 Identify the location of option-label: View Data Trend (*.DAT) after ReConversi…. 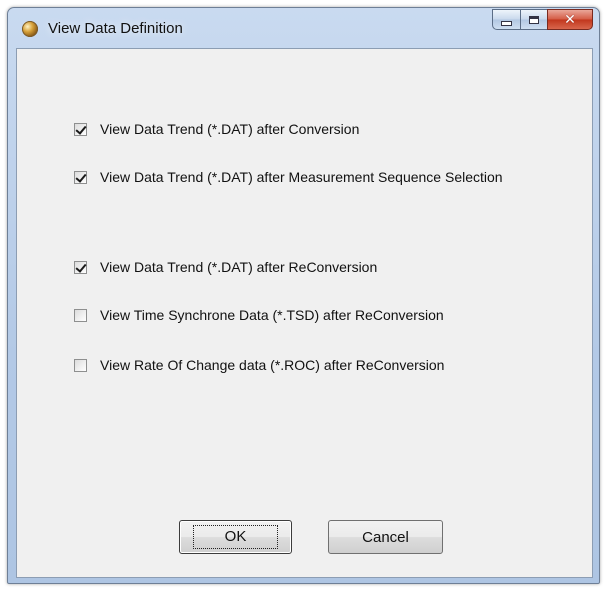
(239, 267).